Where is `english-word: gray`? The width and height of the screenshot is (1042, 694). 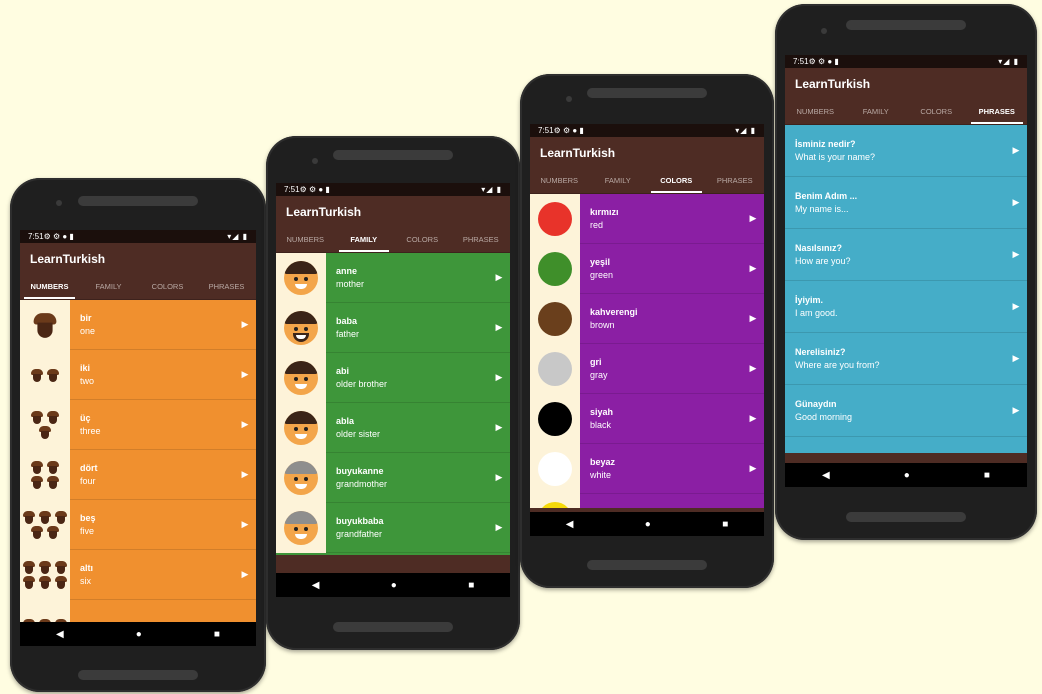 english-word: gray is located at coordinates (599, 375).